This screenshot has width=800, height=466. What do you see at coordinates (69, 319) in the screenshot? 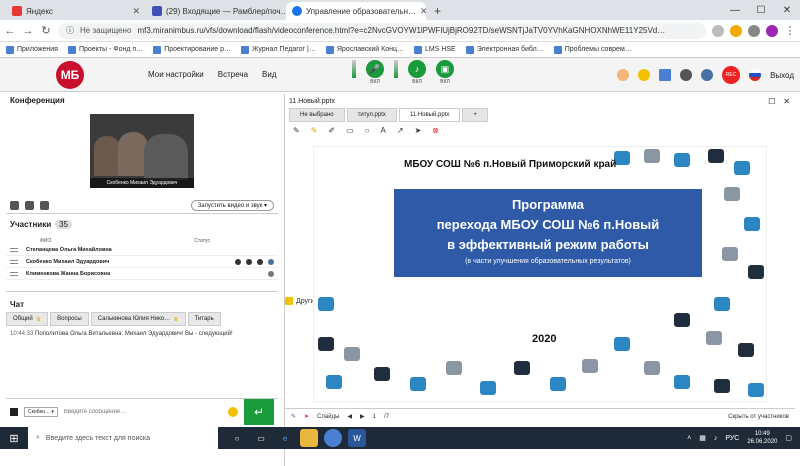
I see `chat-tab-questions: Вопросы` at bounding box center [69, 319].